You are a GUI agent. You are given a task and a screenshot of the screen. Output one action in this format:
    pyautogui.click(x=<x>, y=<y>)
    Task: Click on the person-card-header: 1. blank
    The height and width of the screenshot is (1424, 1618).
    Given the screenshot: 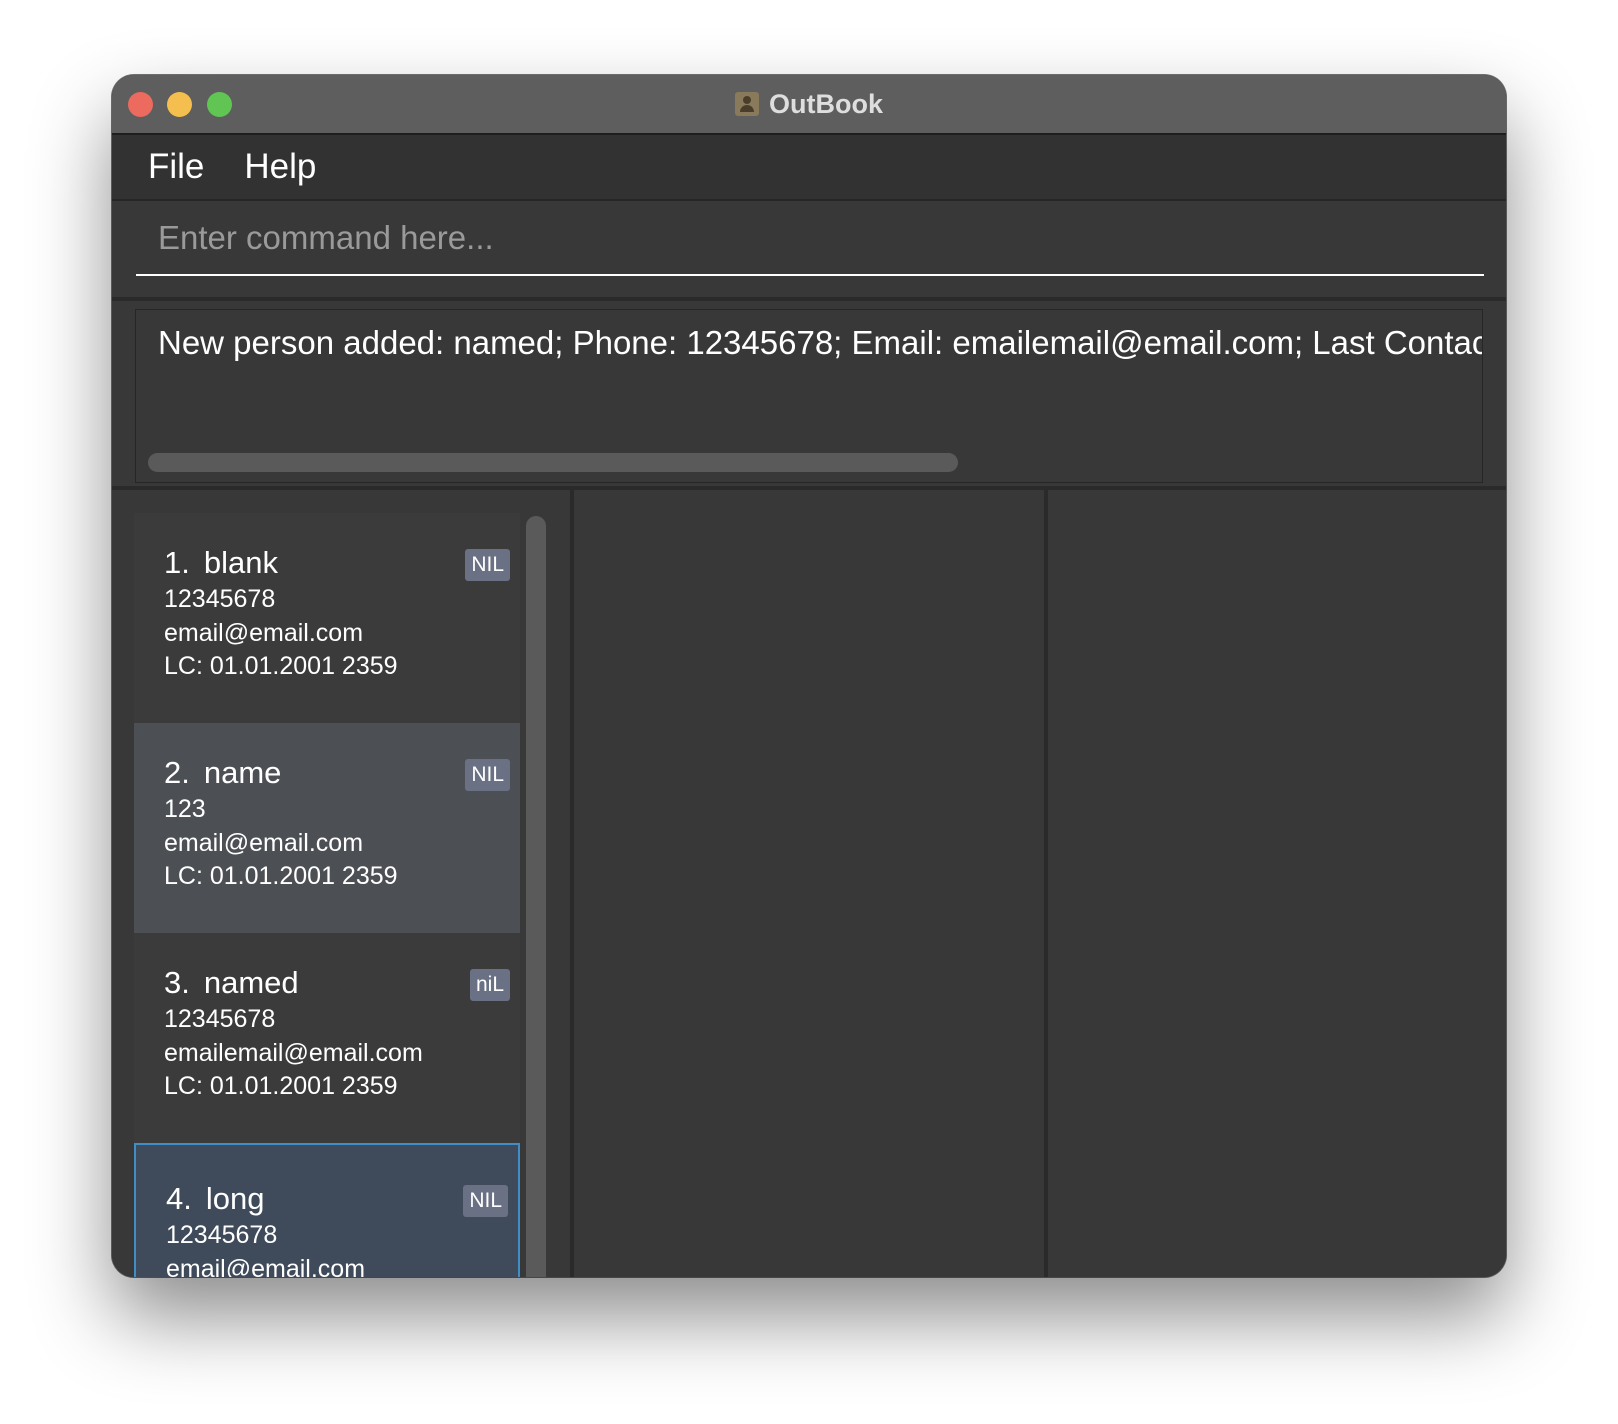 What is the action you would take?
    pyautogui.click(x=221, y=563)
    